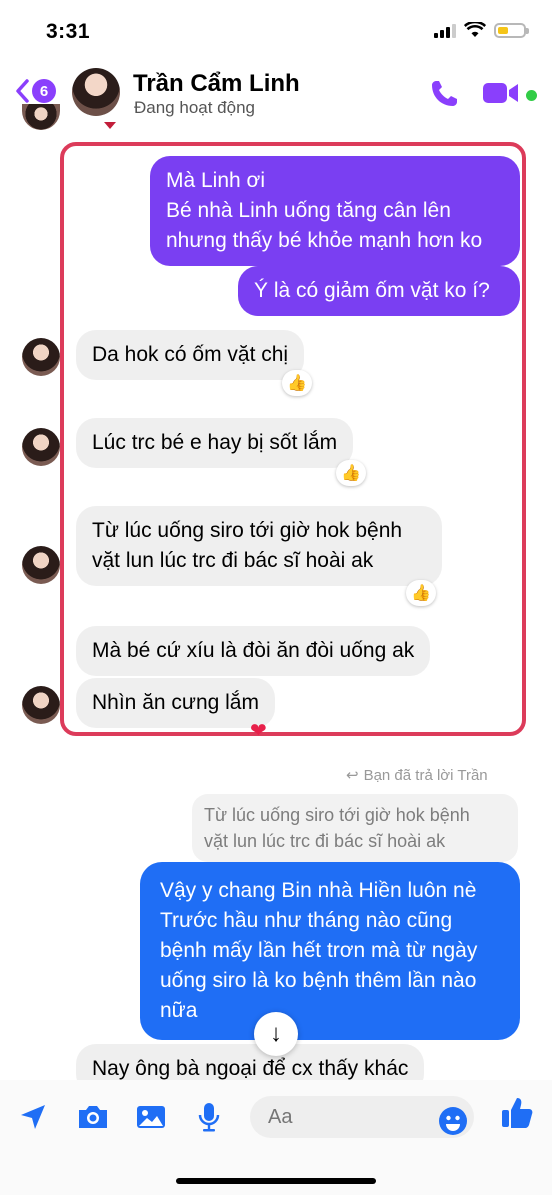 The width and height of the screenshot is (552, 1195). I want to click on status-icons, so click(481, 30).